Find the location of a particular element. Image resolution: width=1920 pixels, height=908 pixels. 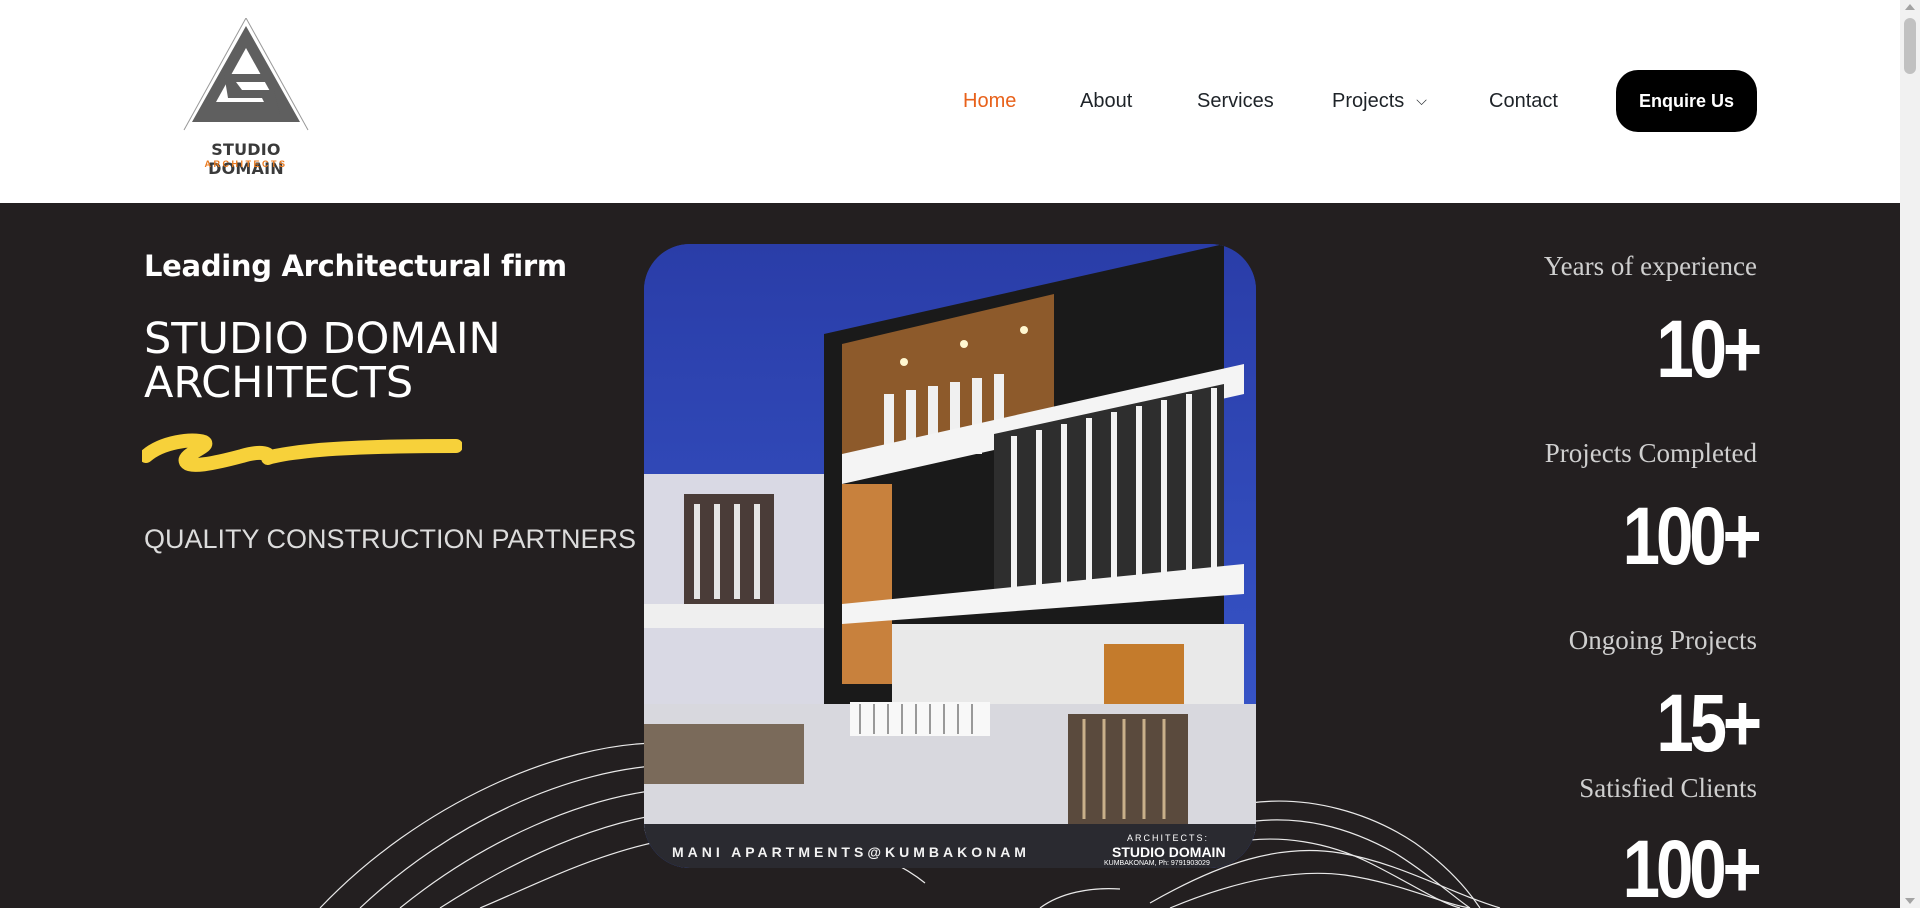

photo-credit-label: ARCHITECTS: is located at coordinates (1168, 838).